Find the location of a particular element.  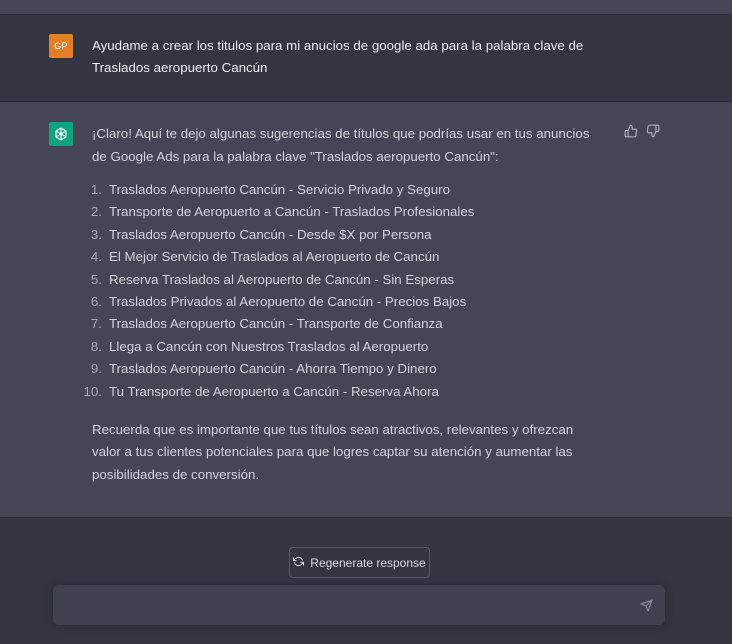

list-item-number: 6. is located at coordinates (96, 301).